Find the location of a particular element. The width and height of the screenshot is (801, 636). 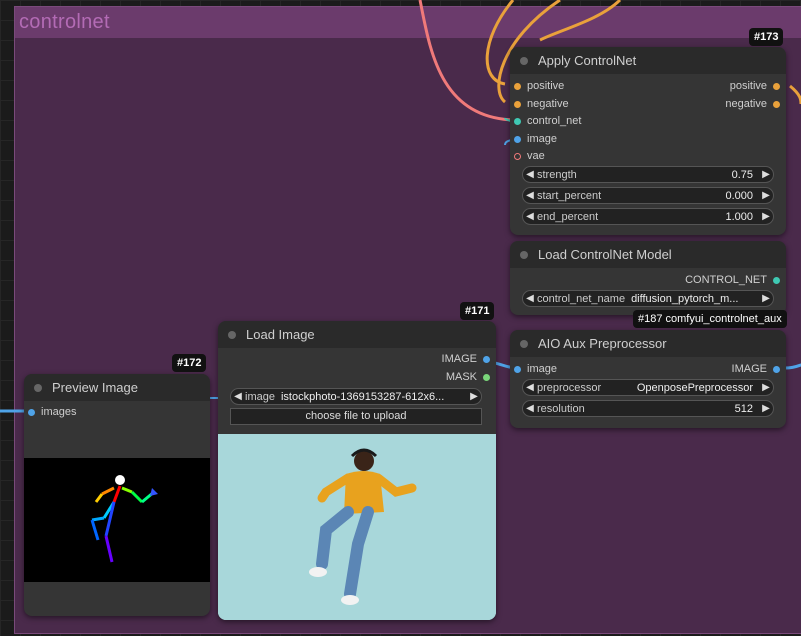

output-mask: MASK is located at coordinates (468, 377).